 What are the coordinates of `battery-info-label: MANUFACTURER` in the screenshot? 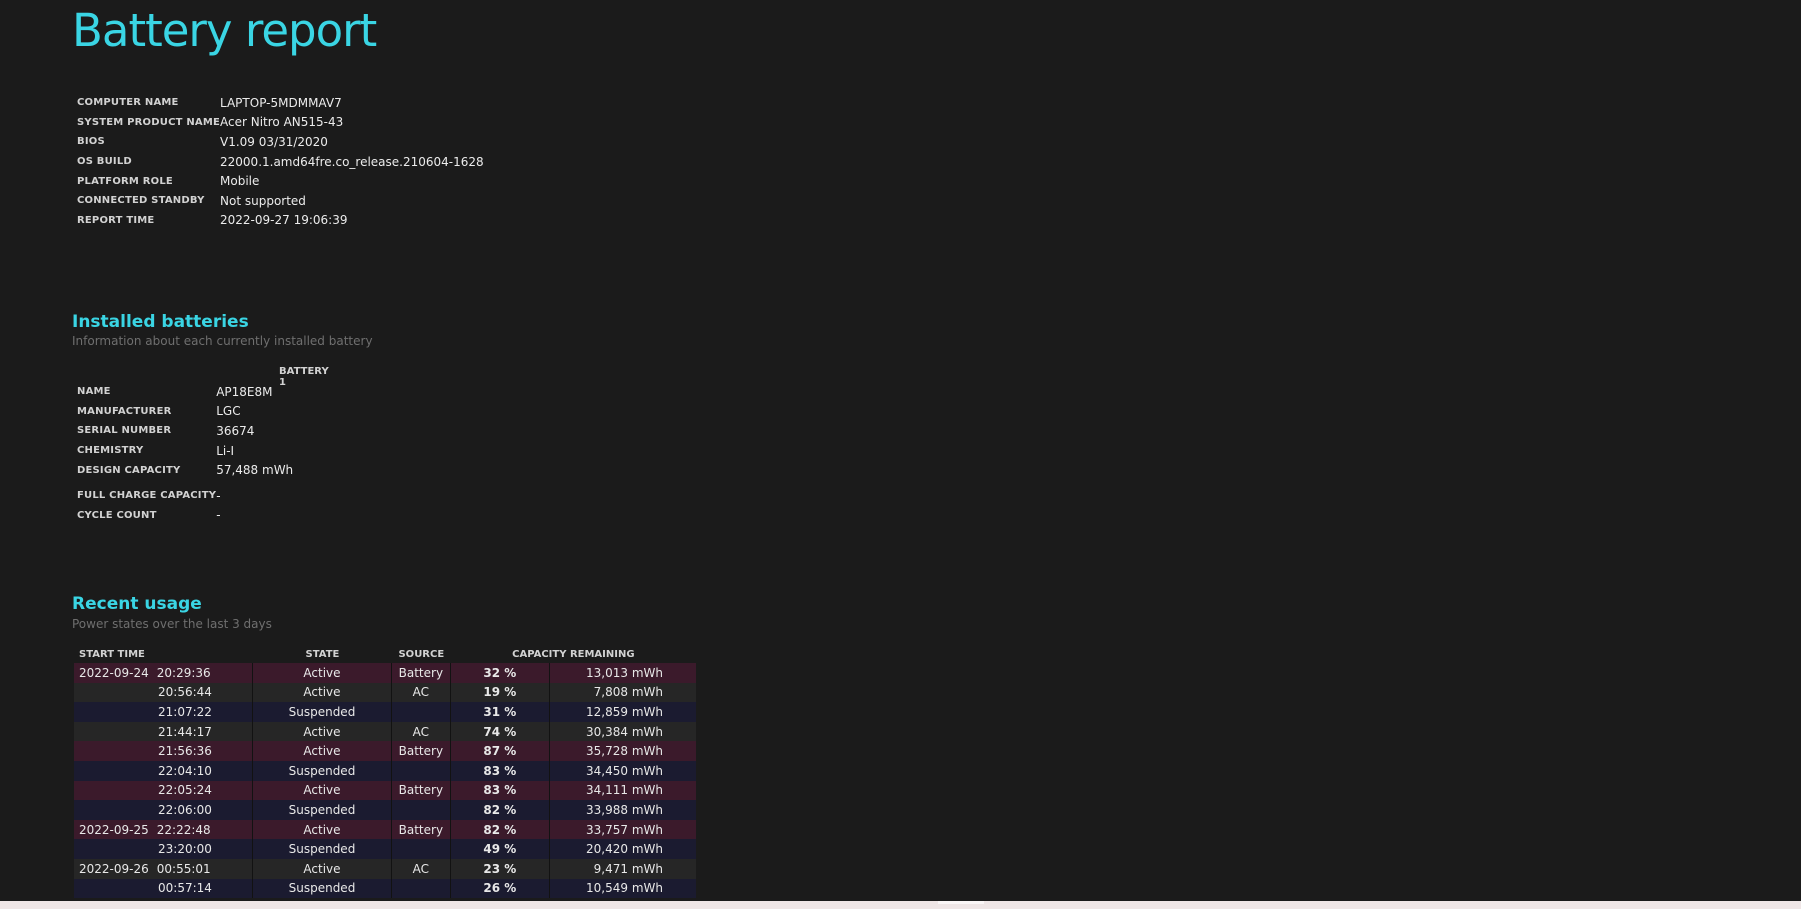 It's located at (124, 411).